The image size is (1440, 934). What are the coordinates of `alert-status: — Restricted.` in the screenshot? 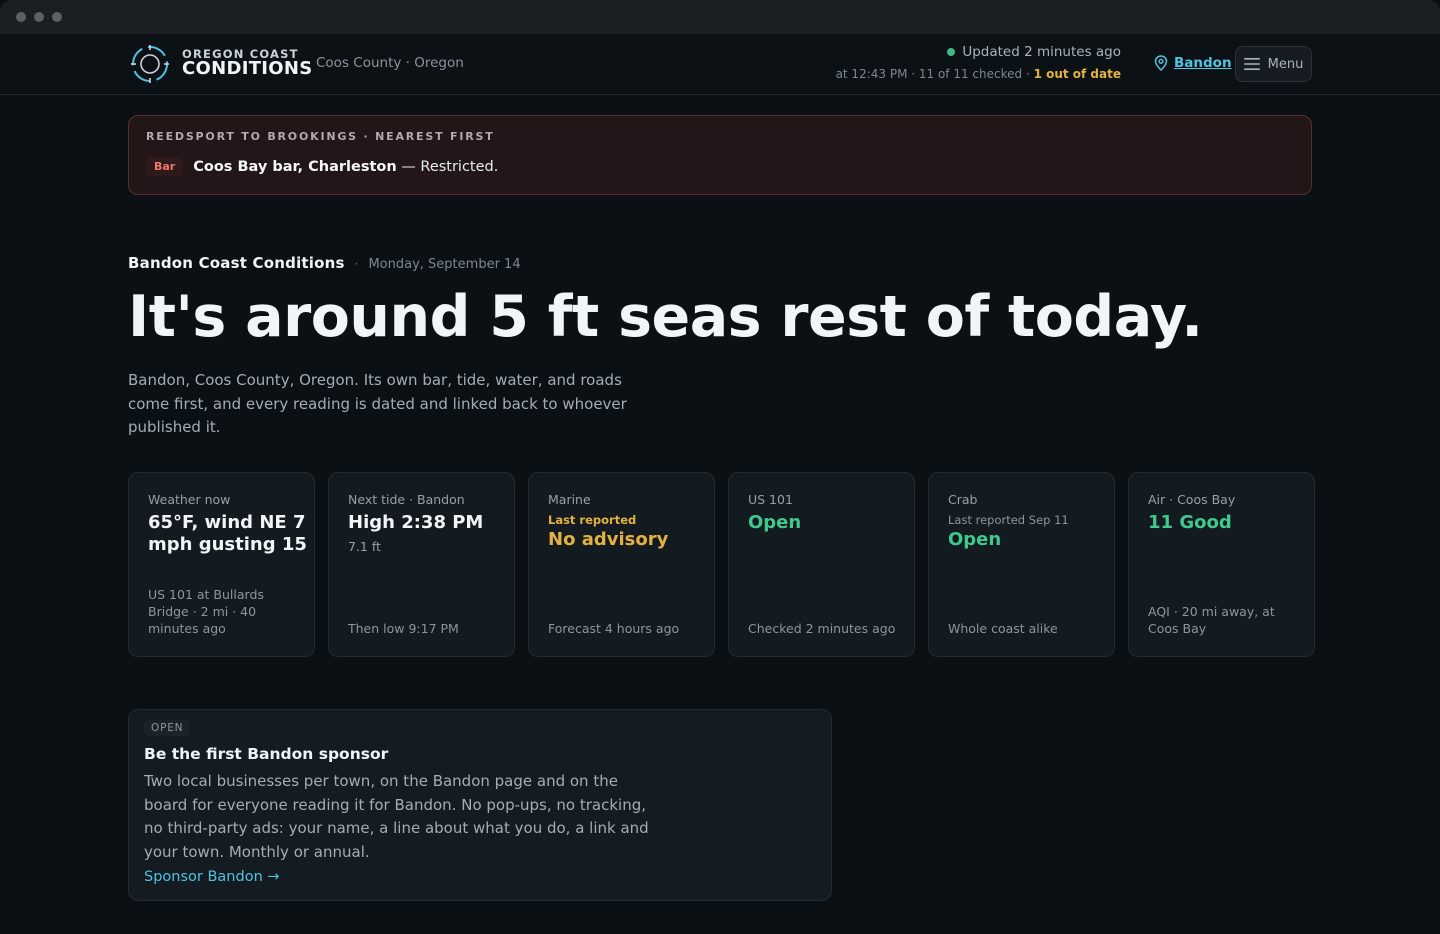 It's located at (447, 166).